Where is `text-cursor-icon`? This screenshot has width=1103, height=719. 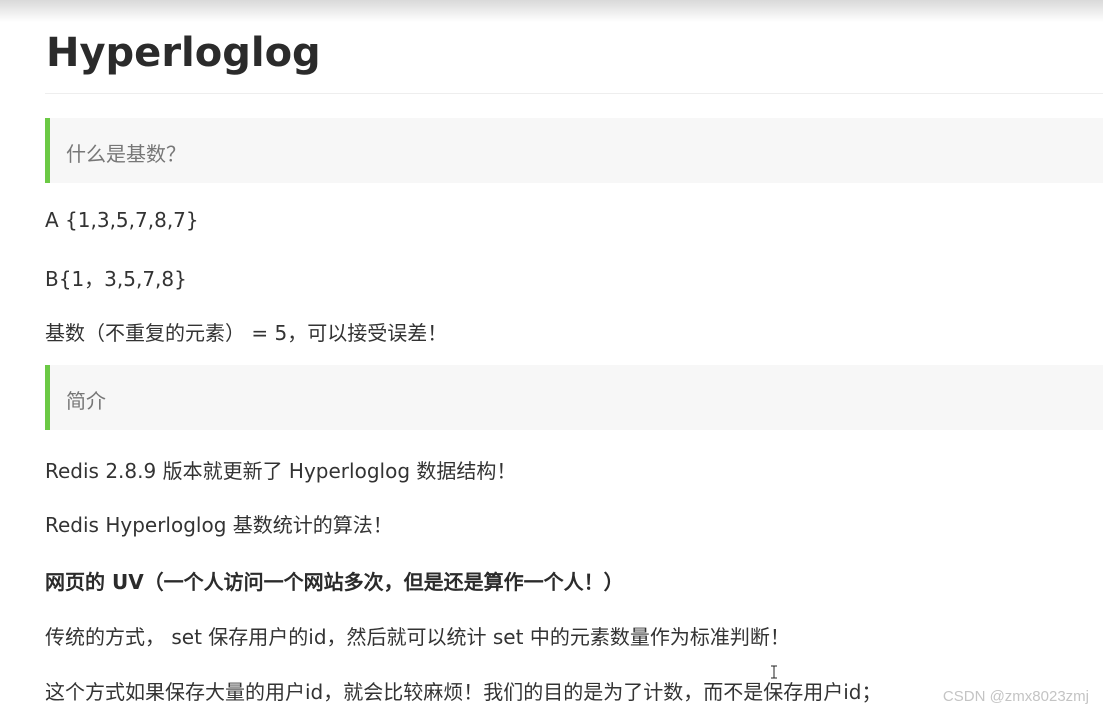
text-cursor-icon is located at coordinates (774, 672).